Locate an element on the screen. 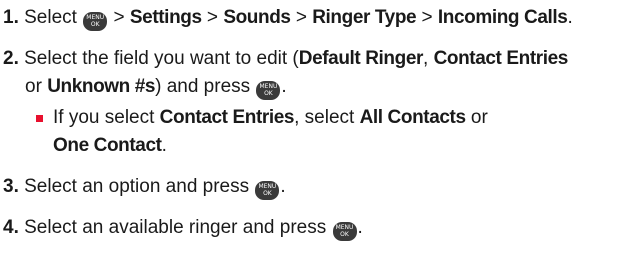 The image size is (631, 255). step-text: Select an available ringer and press is located at coordinates (175, 227).